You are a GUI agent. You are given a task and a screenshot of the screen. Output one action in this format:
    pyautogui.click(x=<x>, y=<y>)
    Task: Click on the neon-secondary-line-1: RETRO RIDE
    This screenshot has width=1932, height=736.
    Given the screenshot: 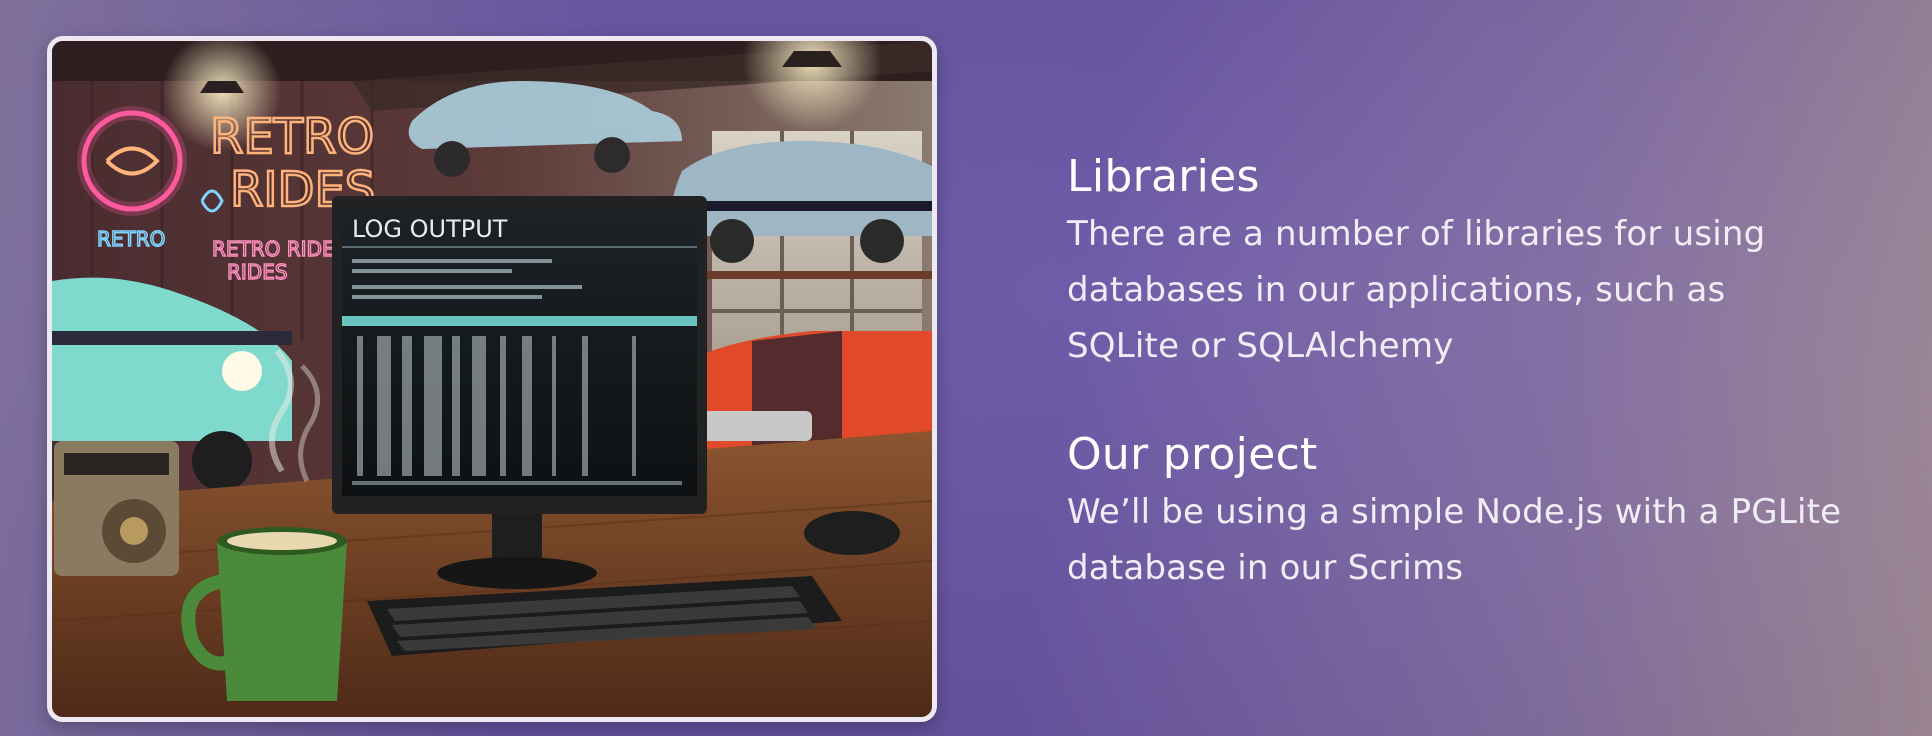 What is the action you would take?
    pyautogui.click(x=273, y=249)
    